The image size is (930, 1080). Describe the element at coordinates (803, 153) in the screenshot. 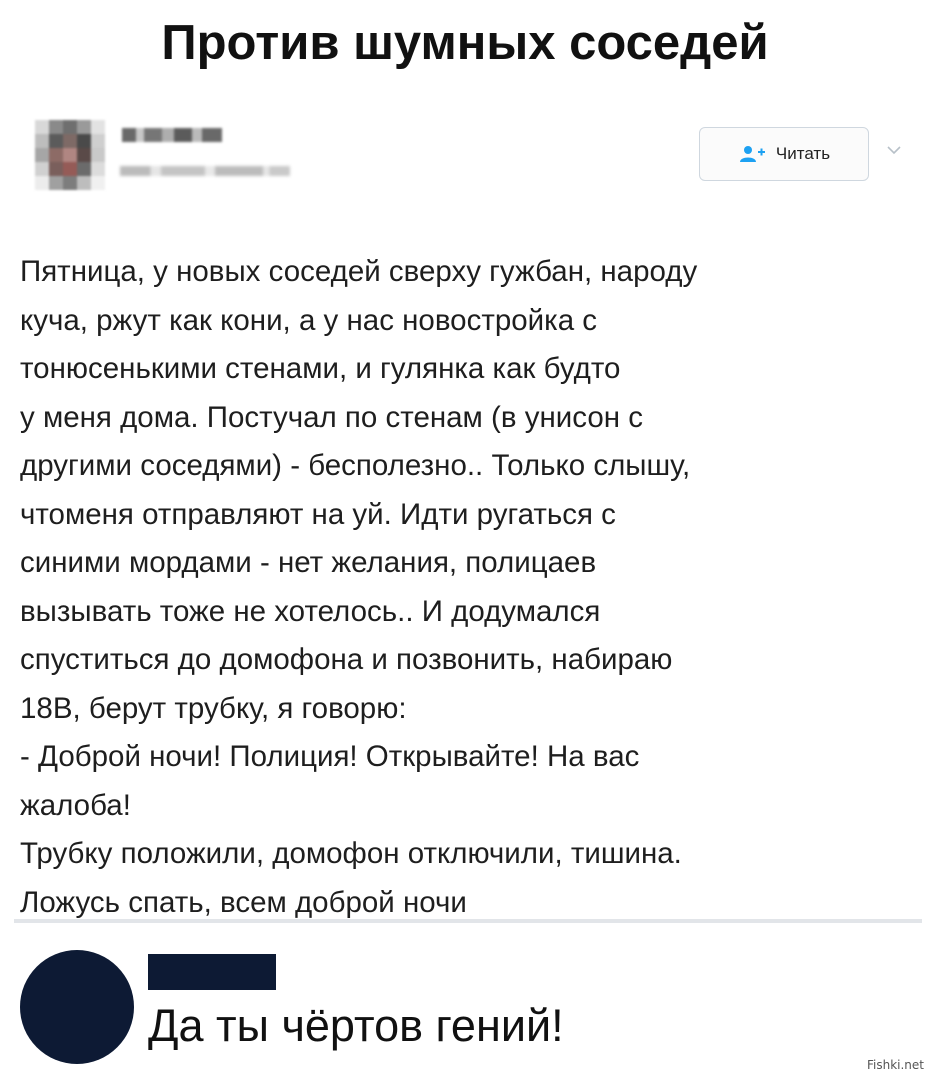

I see `follow-label: Читать` at that location.